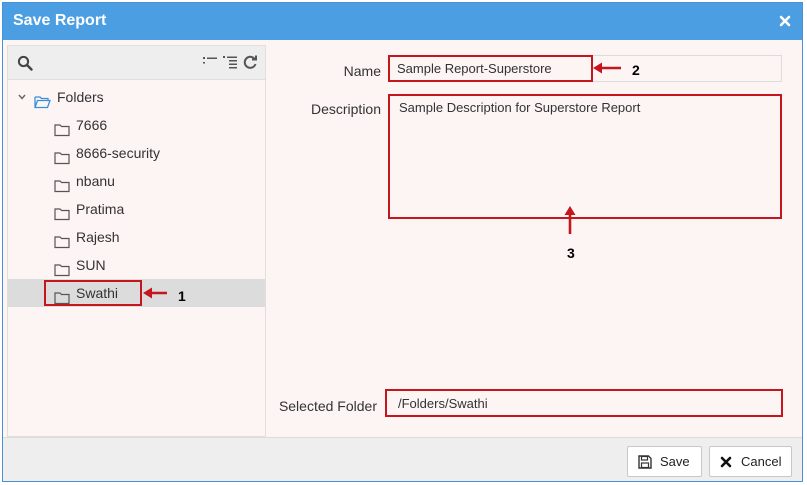 The width and height of the screenshot is (807, 485). Describe the element at coordinates (571, 253) in the screenshot. I see `annotation-number-3: 3` at that location.